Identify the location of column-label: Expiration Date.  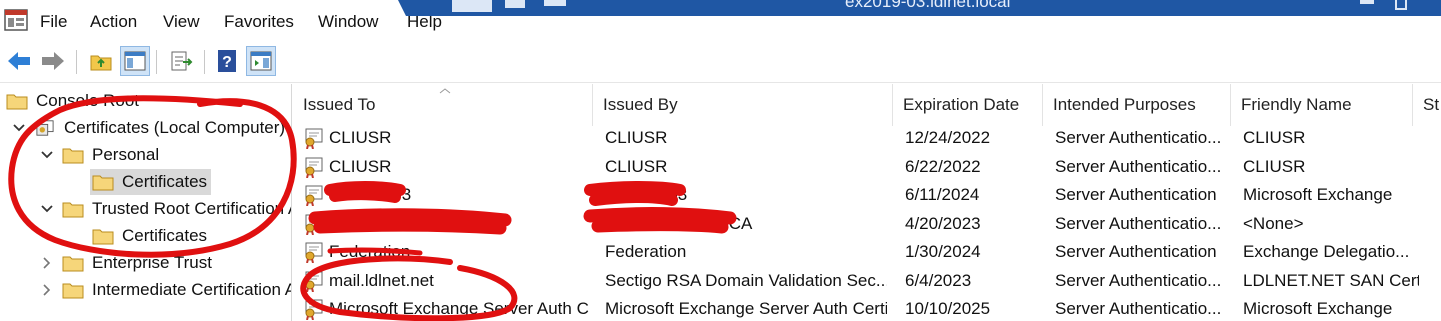
(961, 104).